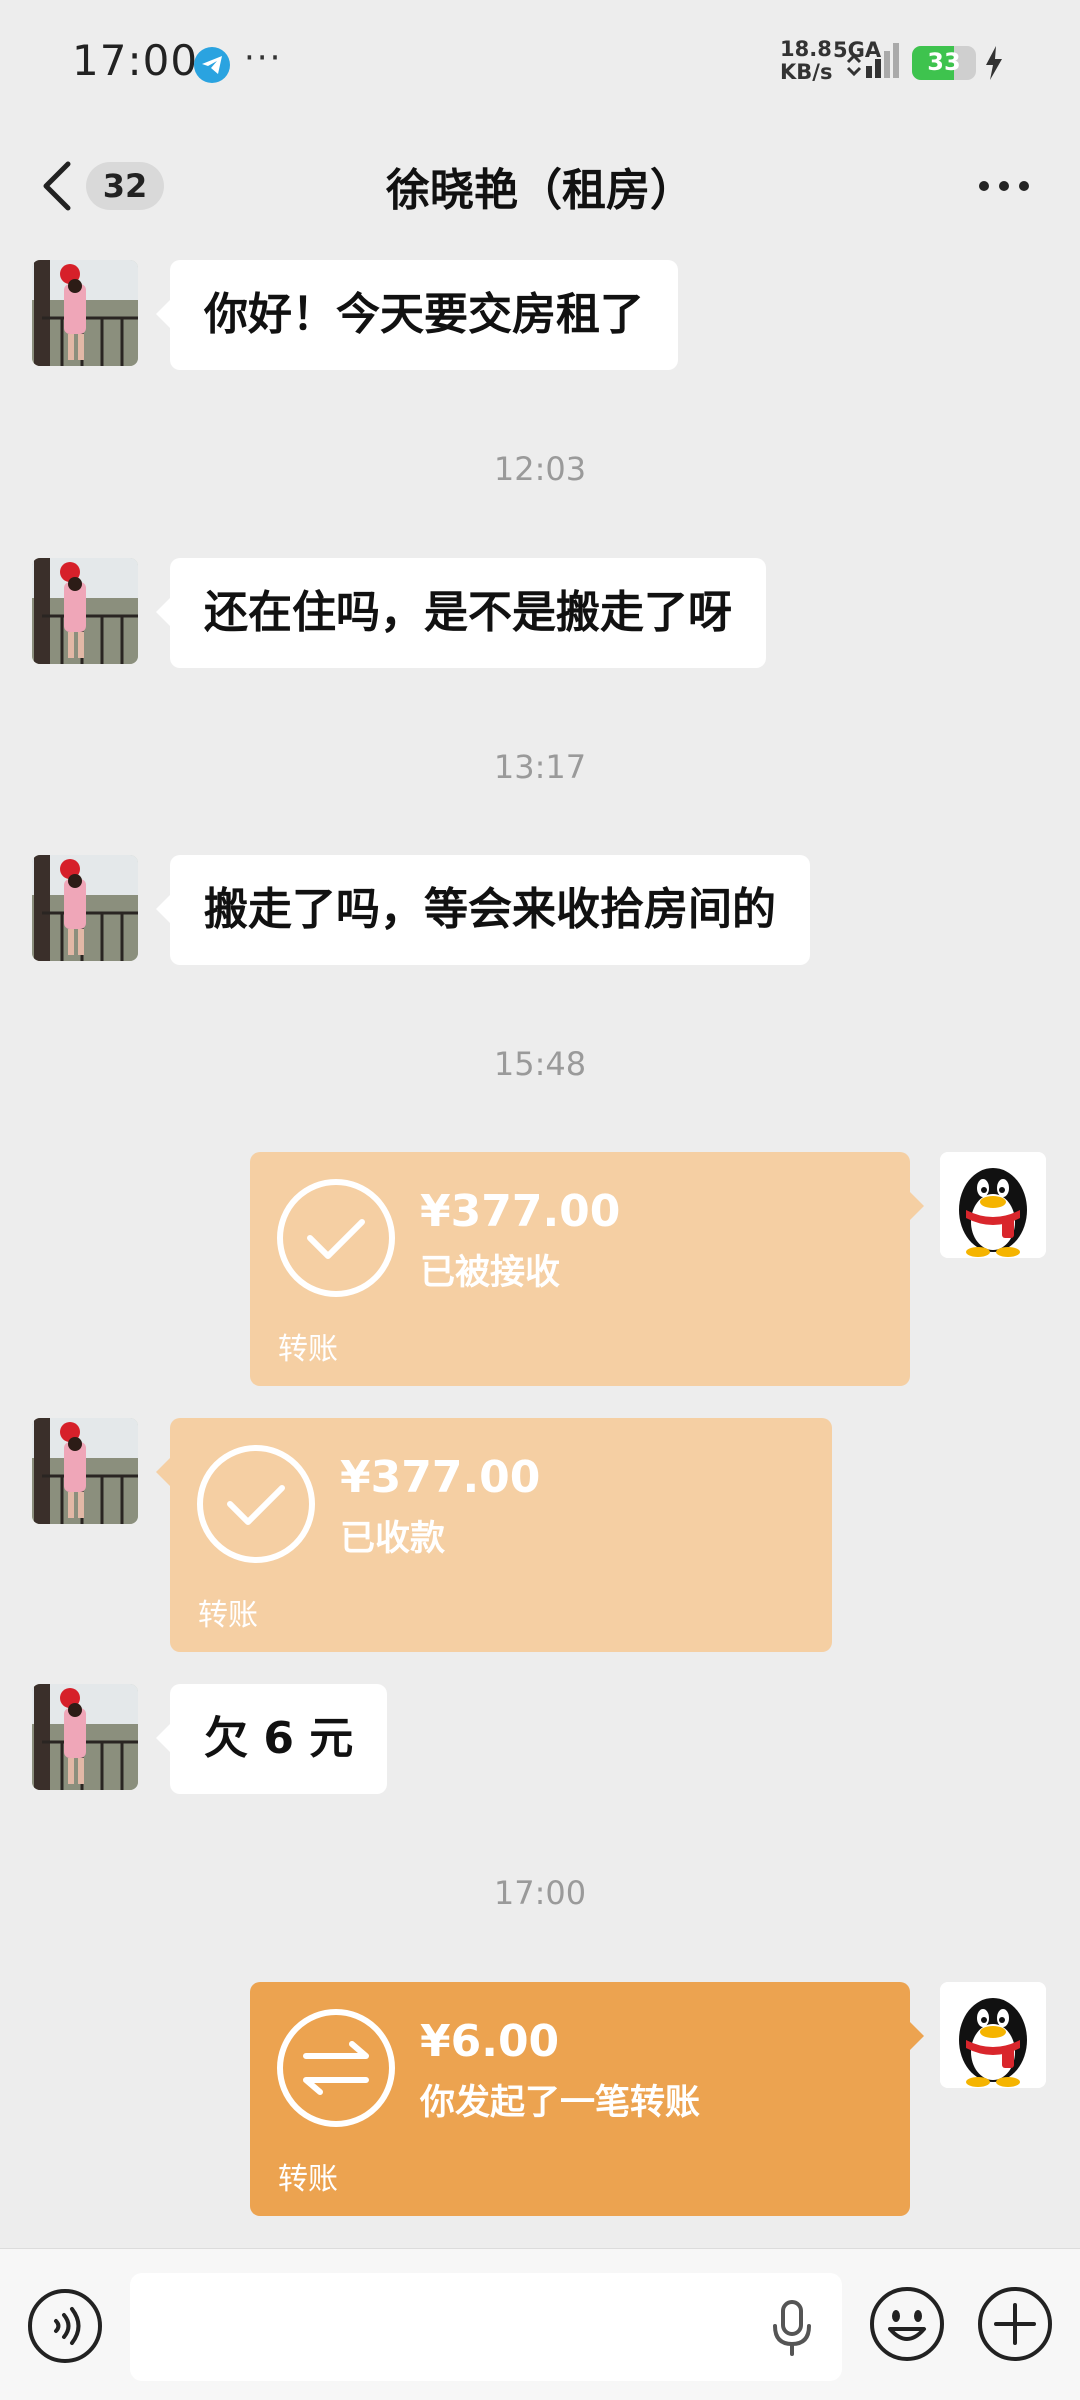 Image resolution: width=1080 pixels, height=2400 pixels. What do you see at coordinates (540, 190) in the screenshot?
I see `chat-title: 徐晓艳（租房）` at bounding box center [540, 190].